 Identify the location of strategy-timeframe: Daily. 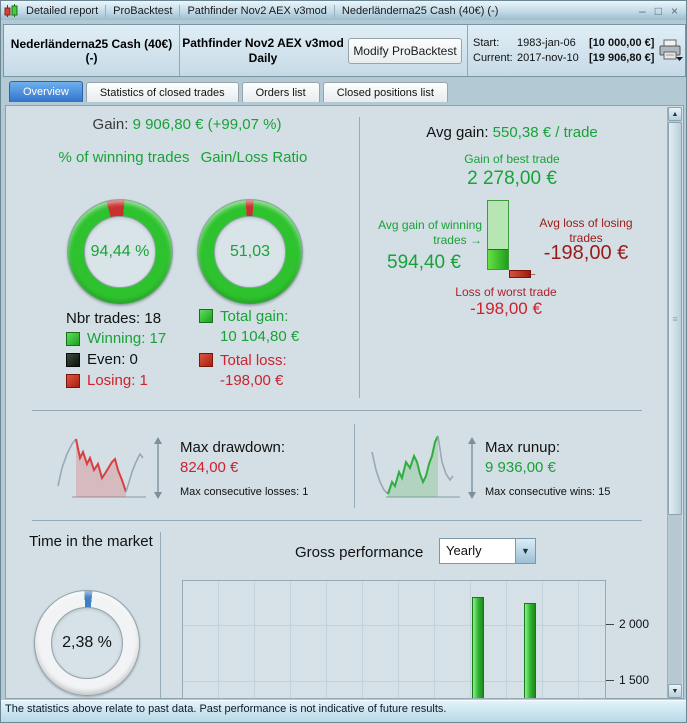
(263, 57).